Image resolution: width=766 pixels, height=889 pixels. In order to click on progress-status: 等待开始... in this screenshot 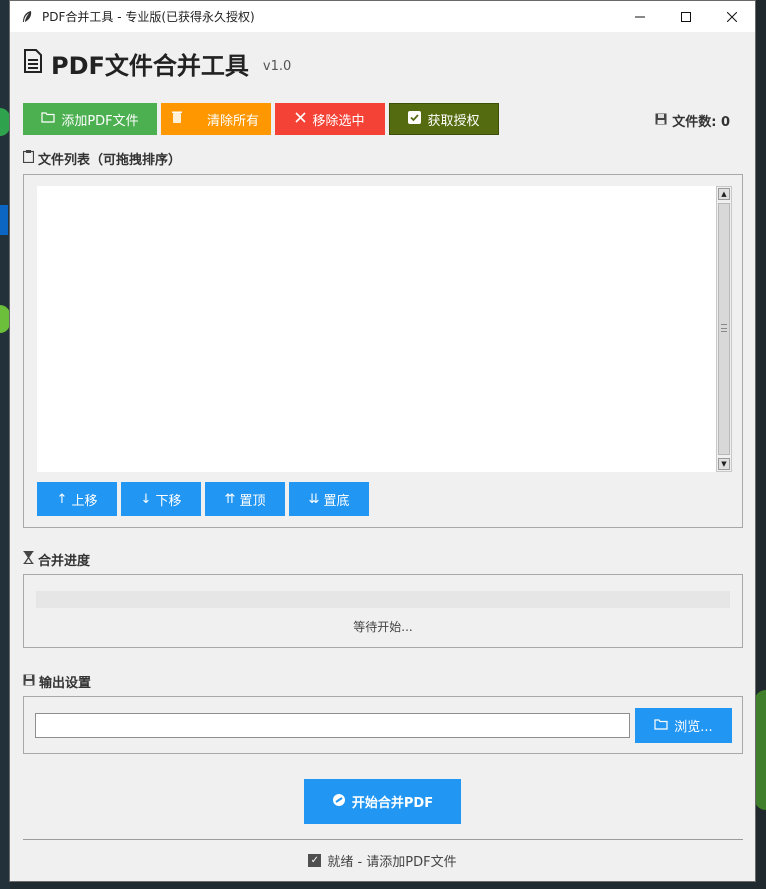, I will do `click(383, 627)`.